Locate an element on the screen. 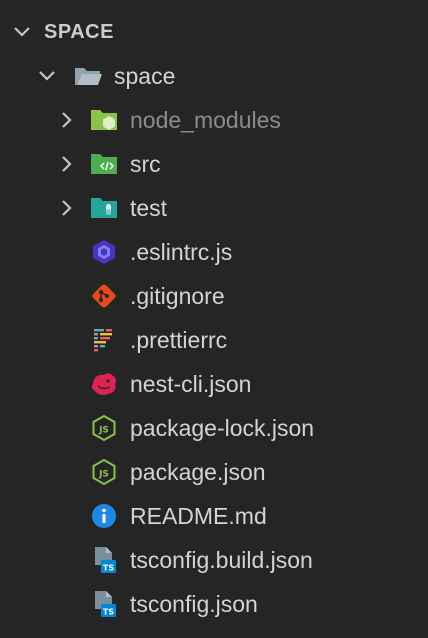 The image size is (428, 638). tree-item-src-folder: src is located at coordinates (214, 164).